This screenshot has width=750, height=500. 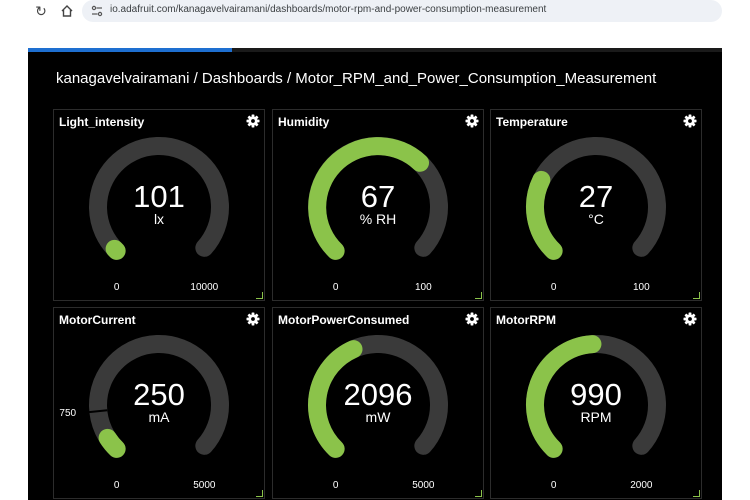 I want to click on gauge-value: 101, so click(x=159, y=196).